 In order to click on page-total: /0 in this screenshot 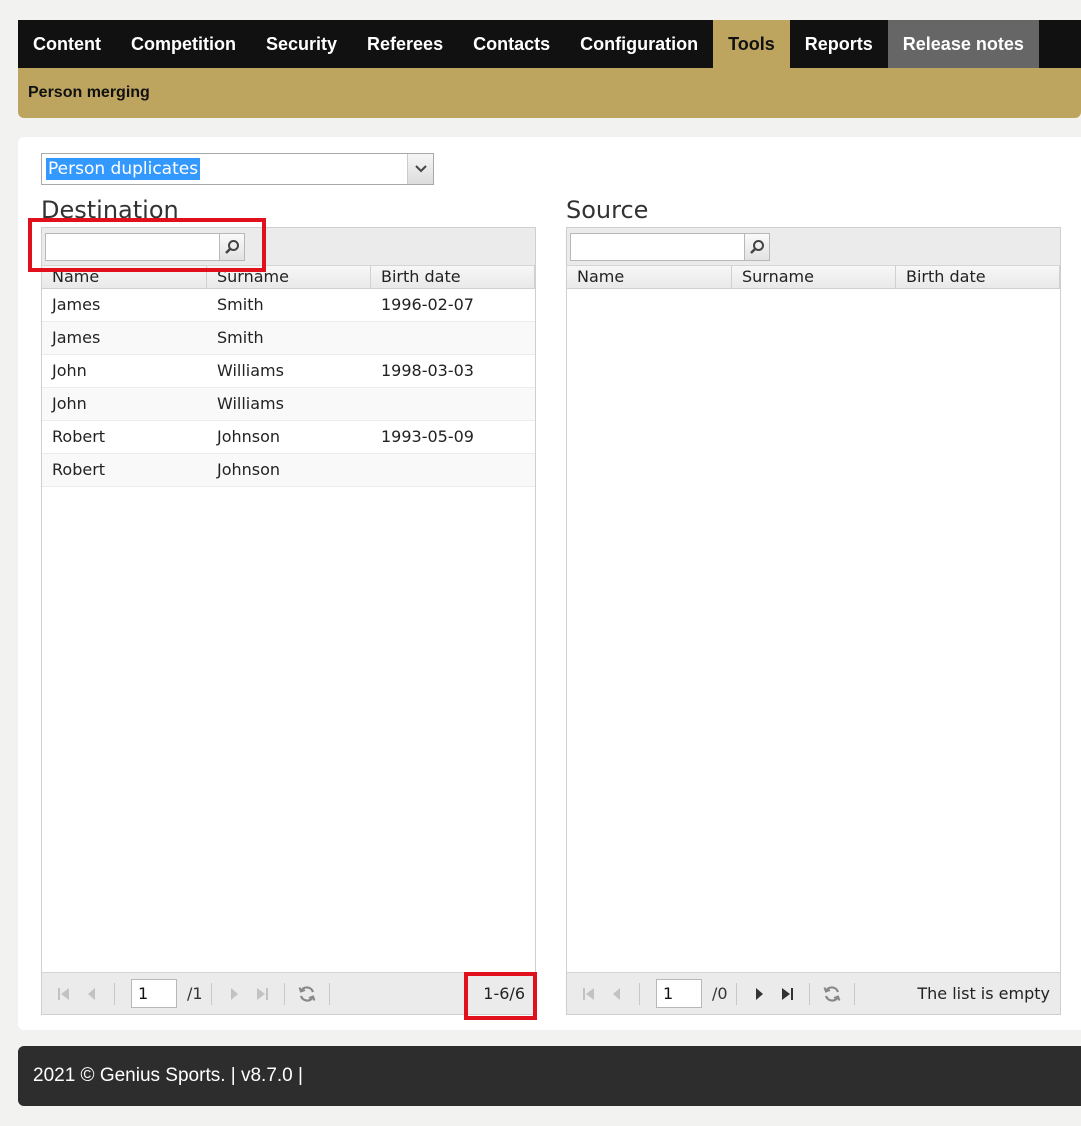, I will do `click(720, 993)`.